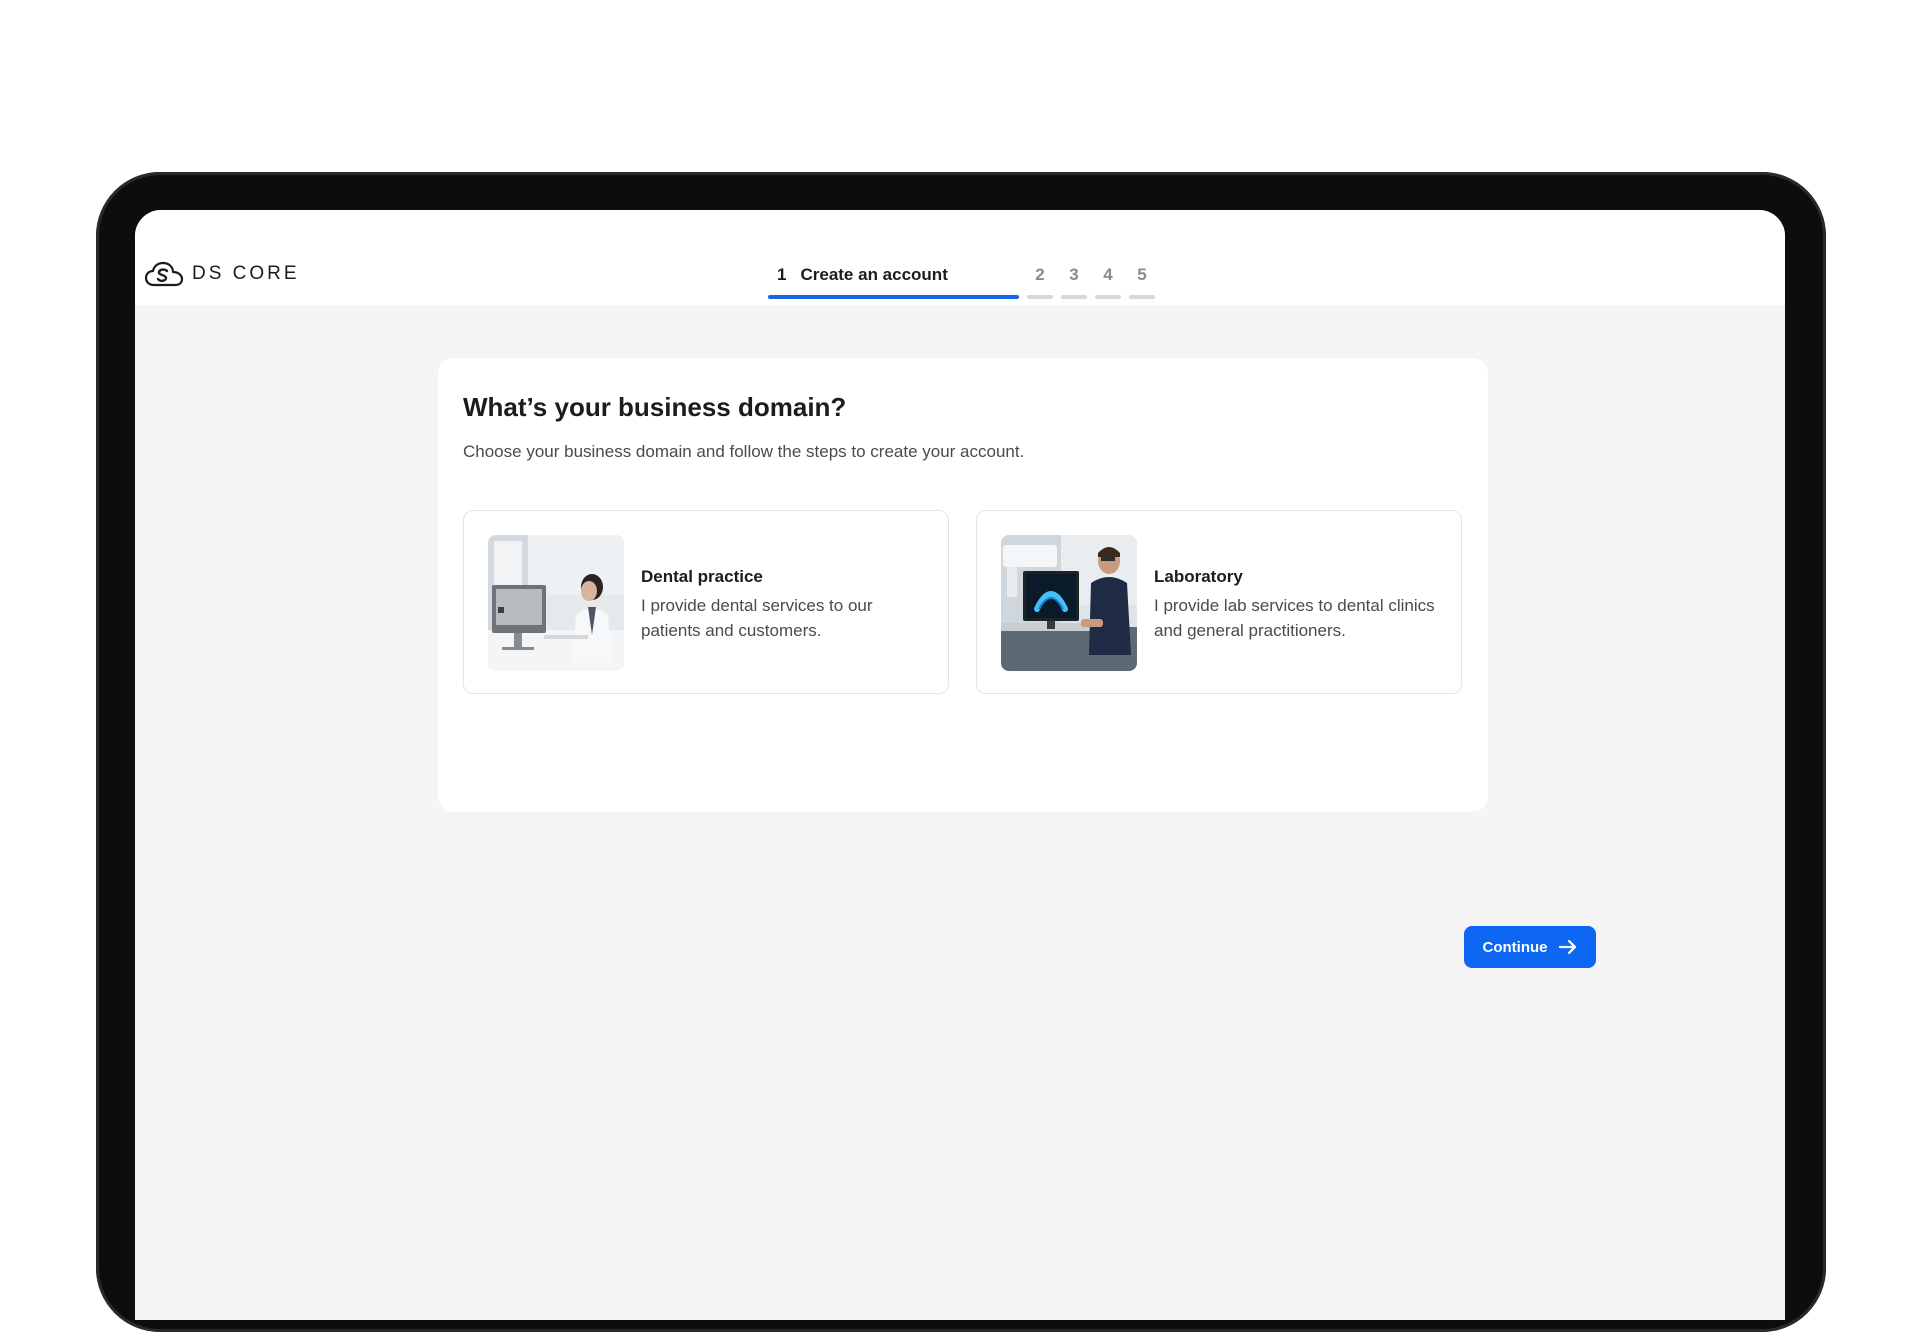 The image size is (1920, 1332). I want to click on page-title: What’s your business domain?, so click(655, 407).